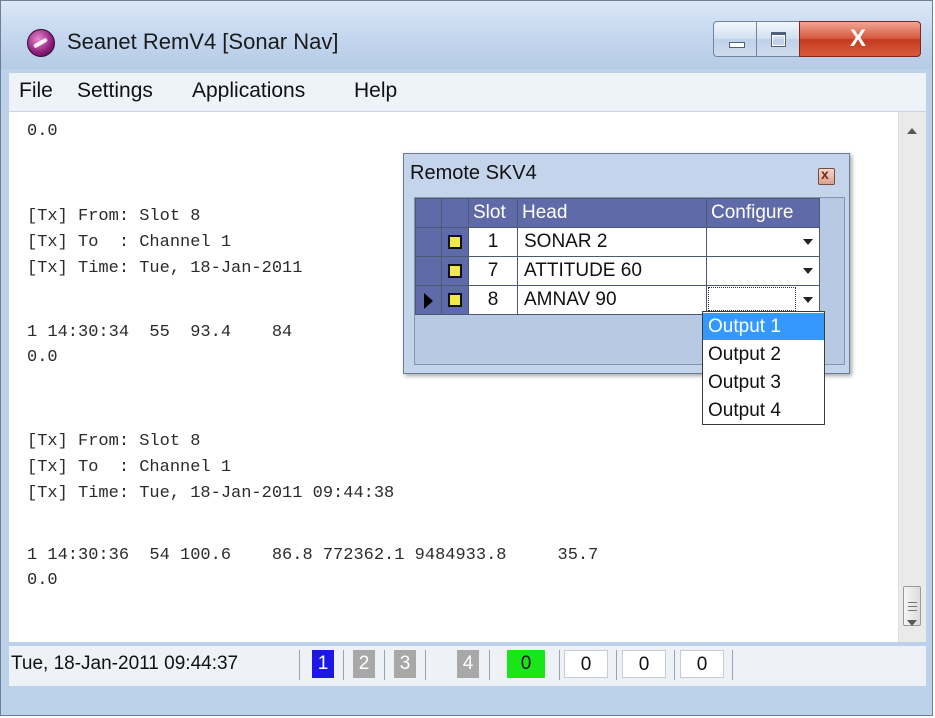 The height and width of the screenshot is (718, 935). Describe the element at coordinates (612, 242) in the screenshot. I see `head-cell: SONAR 2` at that location.